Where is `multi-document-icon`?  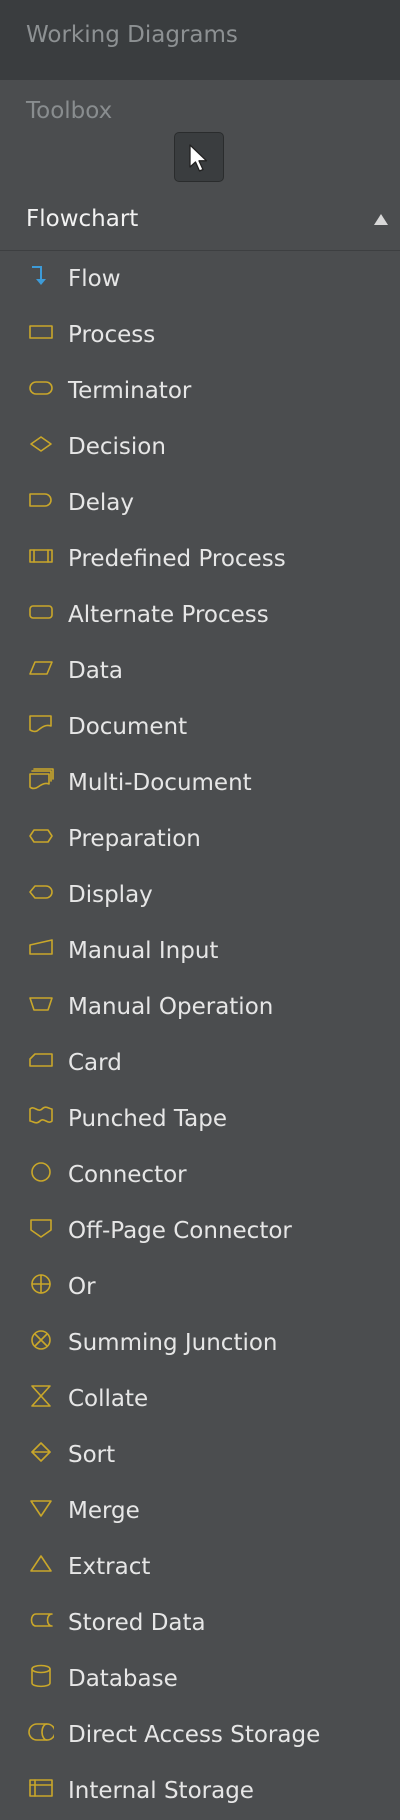 multi-document-icon is located at coordinates (41, 780).